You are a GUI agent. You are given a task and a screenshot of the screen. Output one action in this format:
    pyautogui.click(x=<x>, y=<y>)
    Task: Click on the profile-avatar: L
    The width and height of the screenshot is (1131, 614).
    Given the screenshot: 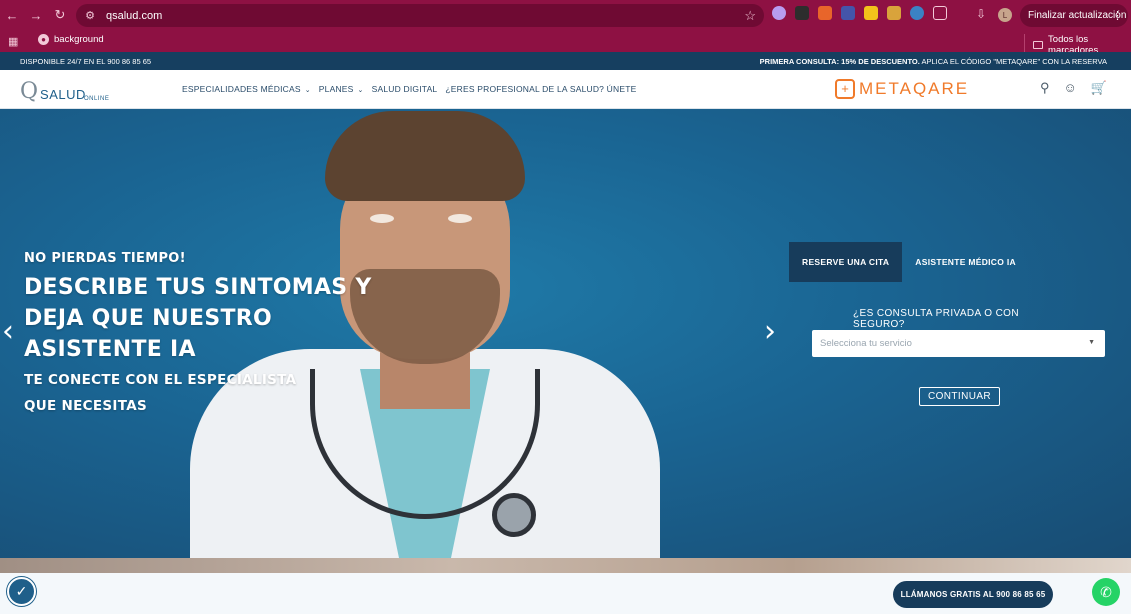 What is the action you would take?
    pyautogui.click(x=1005, y=15)
    